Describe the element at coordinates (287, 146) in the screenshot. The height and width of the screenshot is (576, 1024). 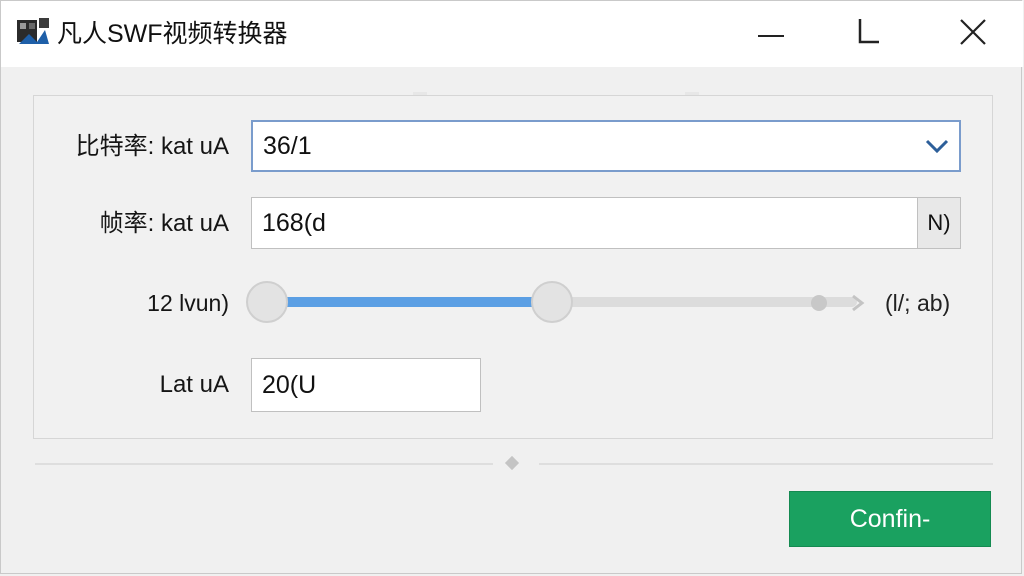
I see `bitrate-value: 36/1` at that location.